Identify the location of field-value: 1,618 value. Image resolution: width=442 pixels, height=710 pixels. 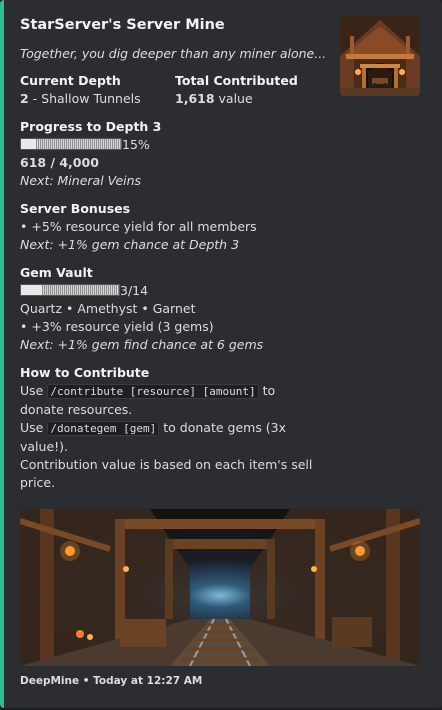
(236, 99).